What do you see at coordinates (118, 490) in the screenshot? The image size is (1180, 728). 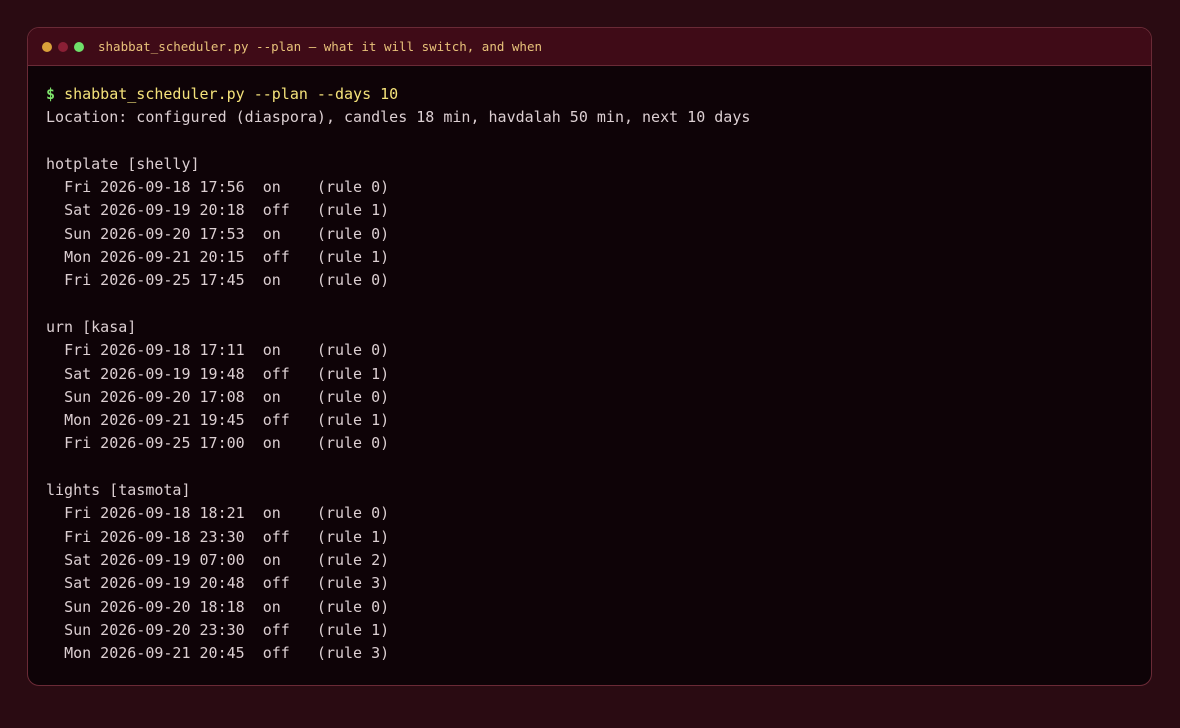 I see `device-header: lights [tasmota]` at bounding box center [118, 490].